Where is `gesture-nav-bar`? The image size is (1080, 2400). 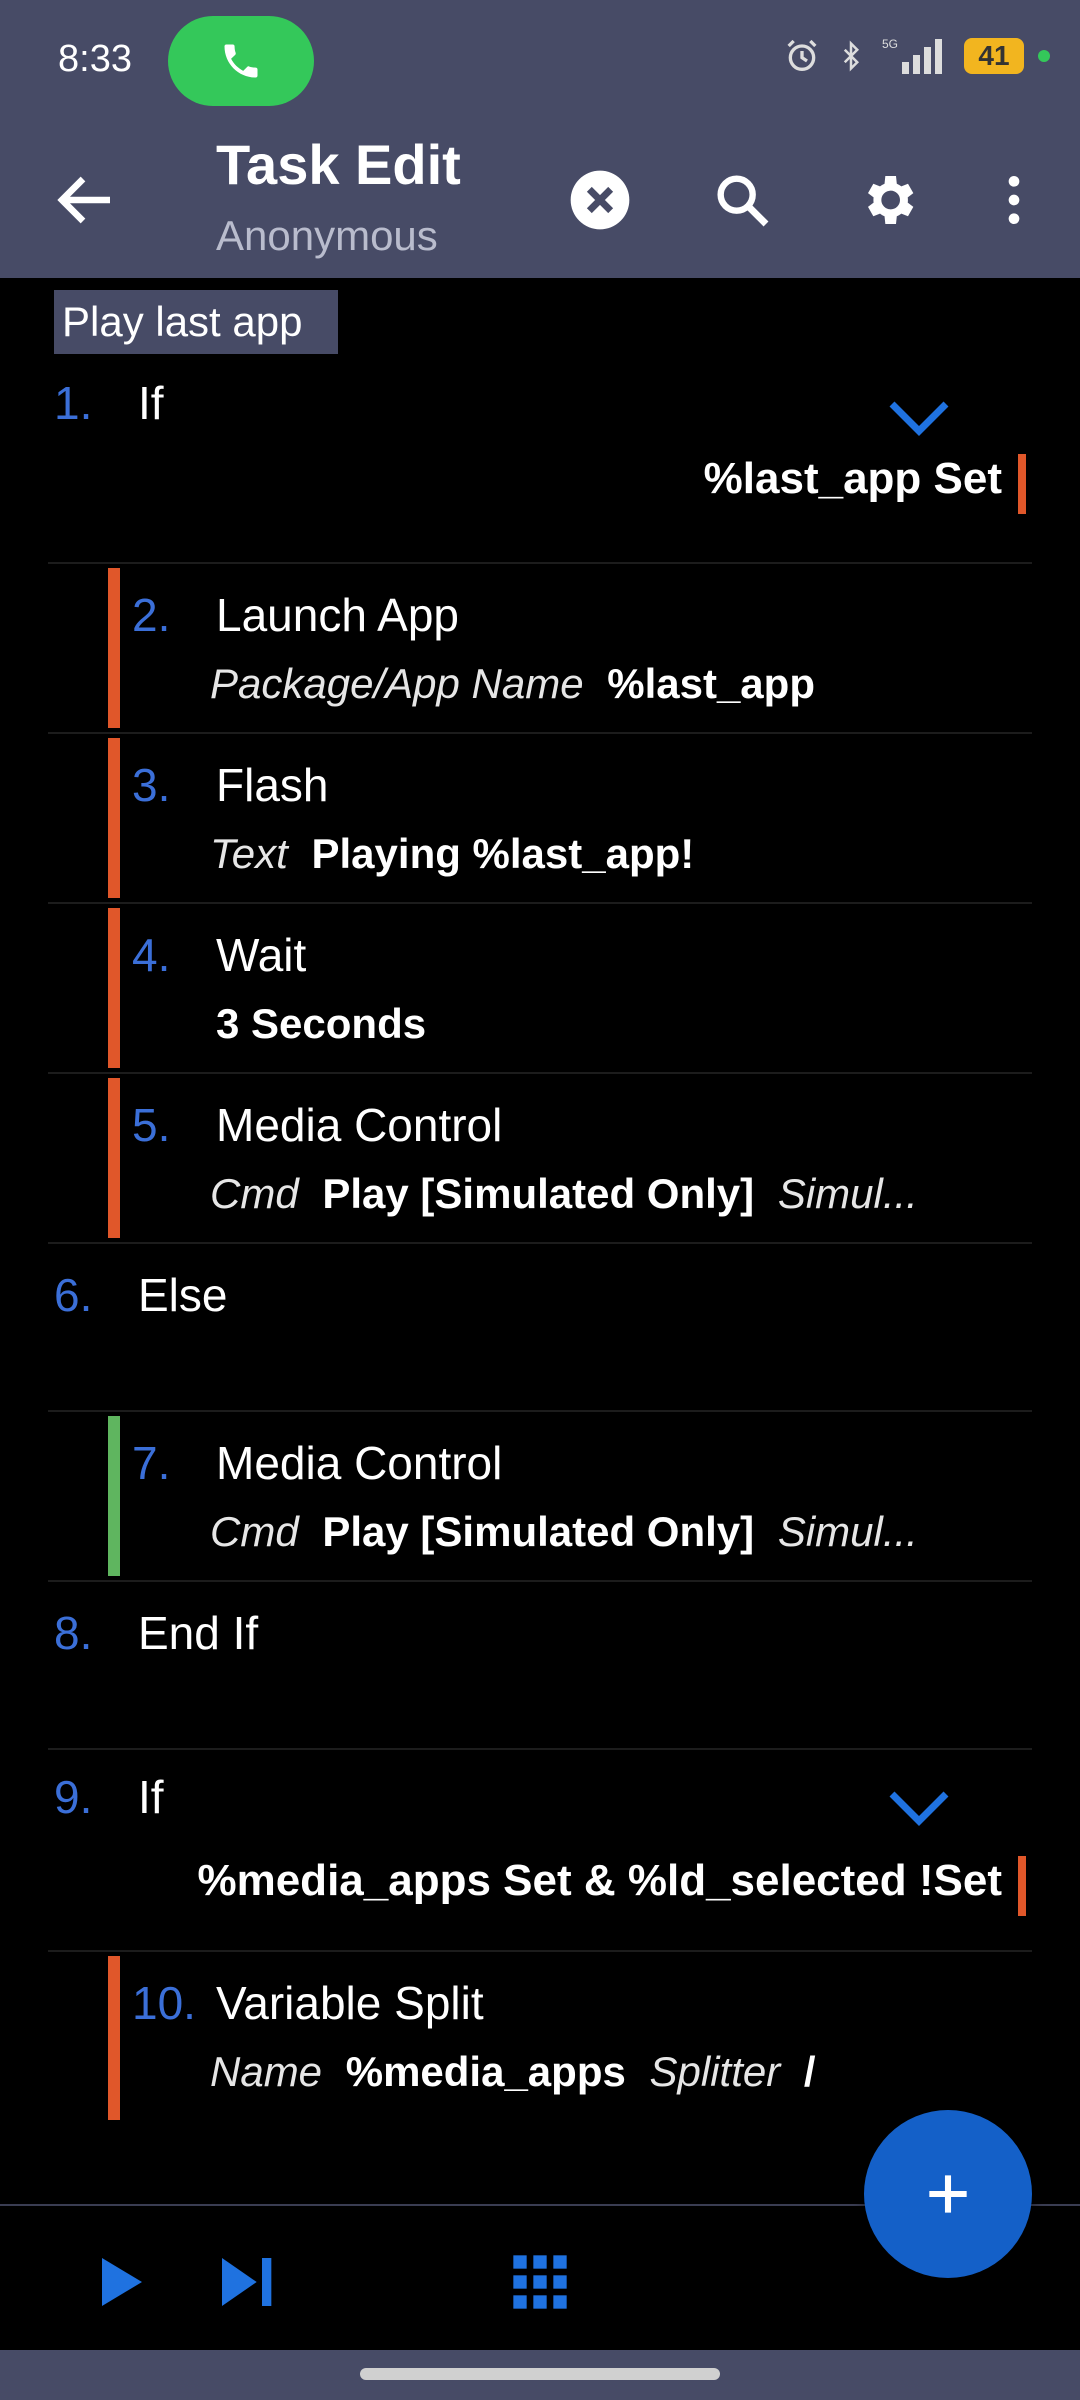 gesture-nav-bar is located at coordinates (540, 2375).